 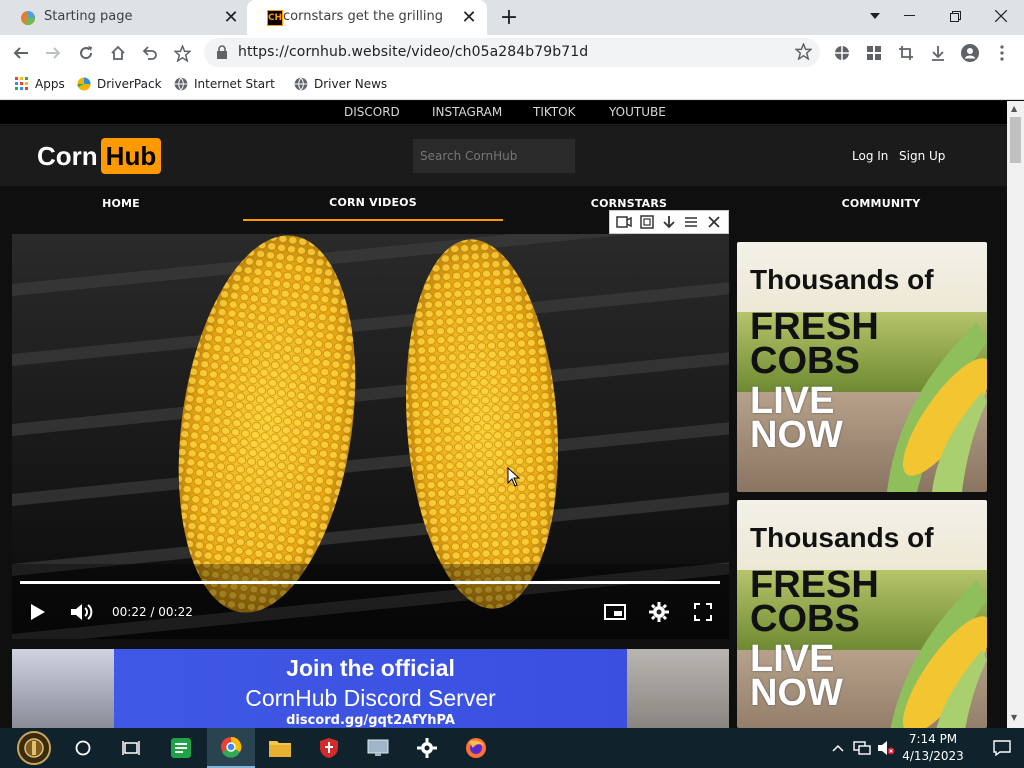 What do you see at coordinates (131, 748) in the screenshot?
I see `task-view-icon` at bounding box center [131, 748].